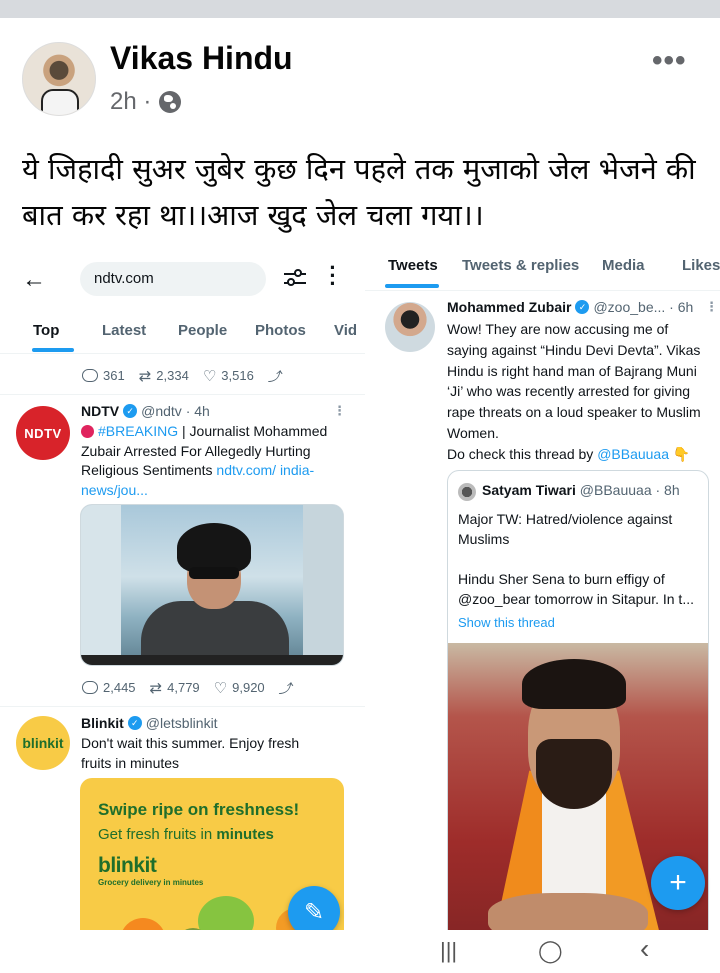  I want to click on recents-icon: |||, so click(448, 951).